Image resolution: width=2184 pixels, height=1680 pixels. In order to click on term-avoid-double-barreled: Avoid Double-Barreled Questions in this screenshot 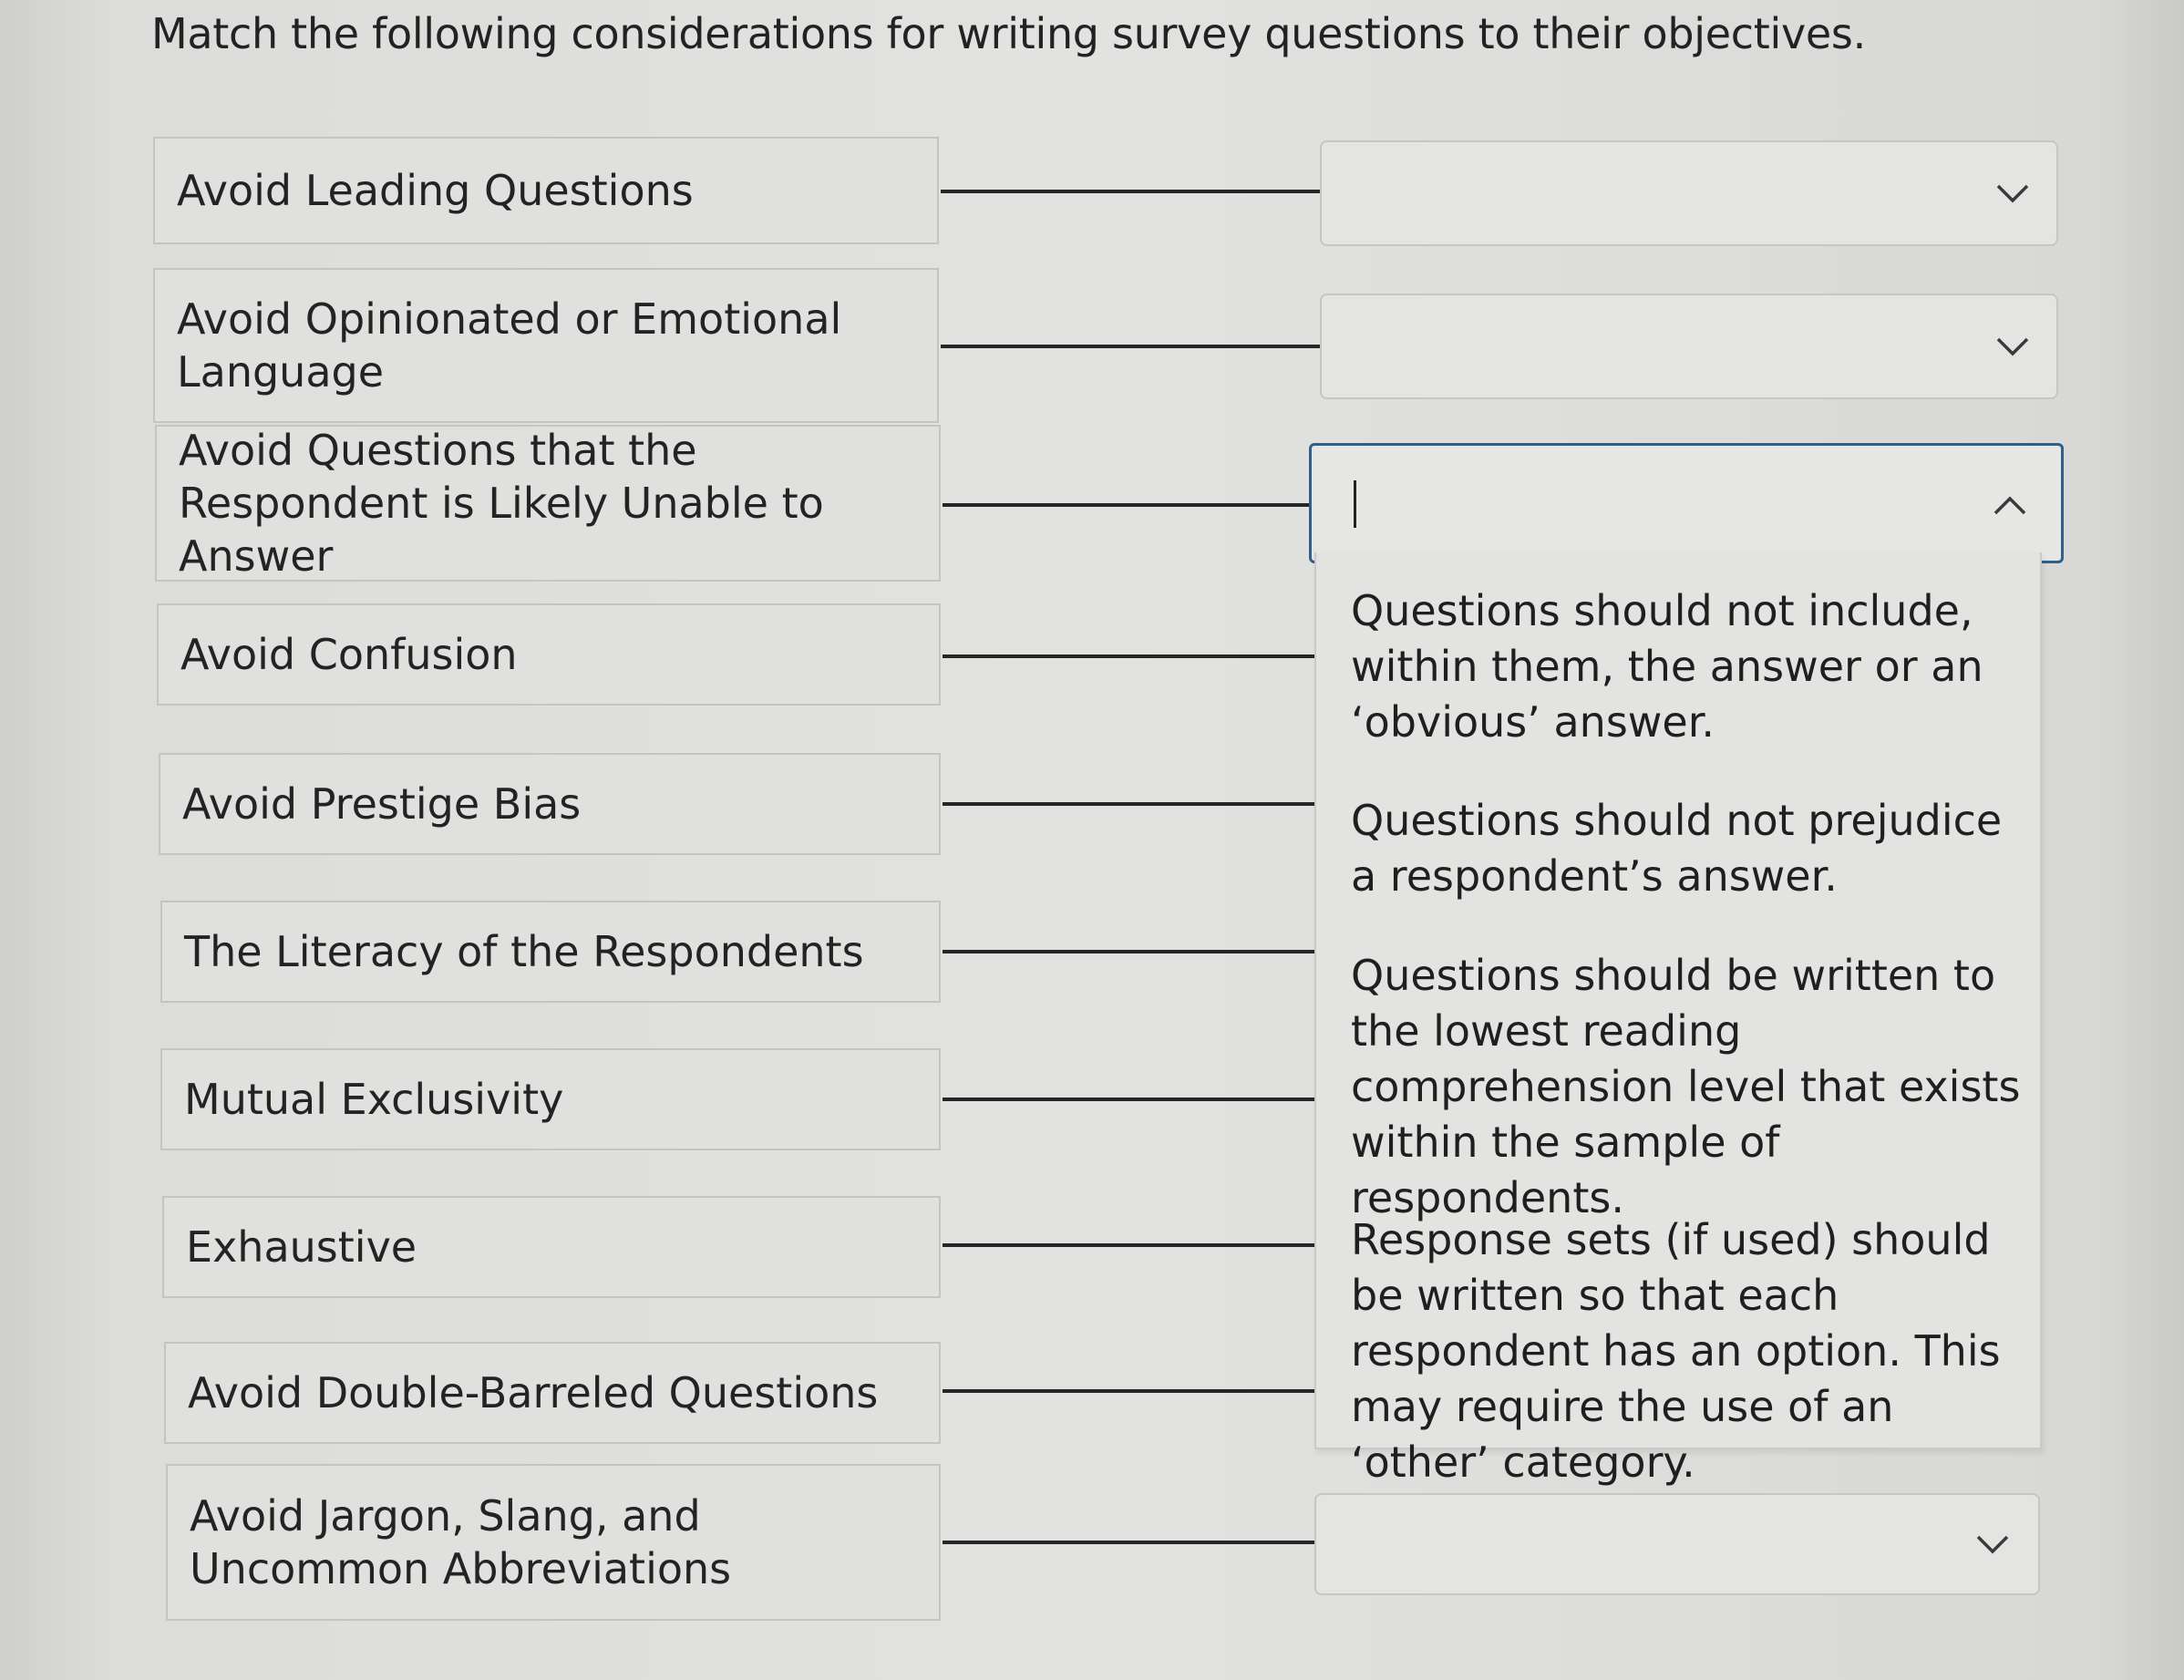, I will do `click(552, 1393)`.